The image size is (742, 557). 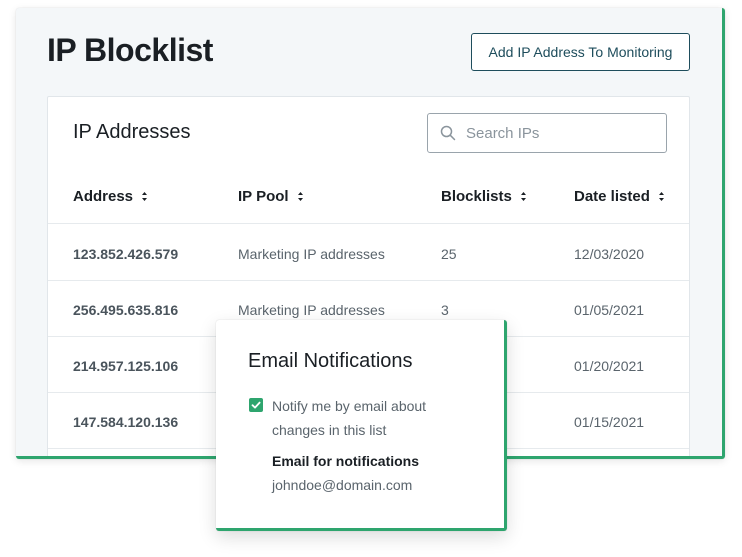 I want to click on column-header-address: Address, so click(x=110, y=196).